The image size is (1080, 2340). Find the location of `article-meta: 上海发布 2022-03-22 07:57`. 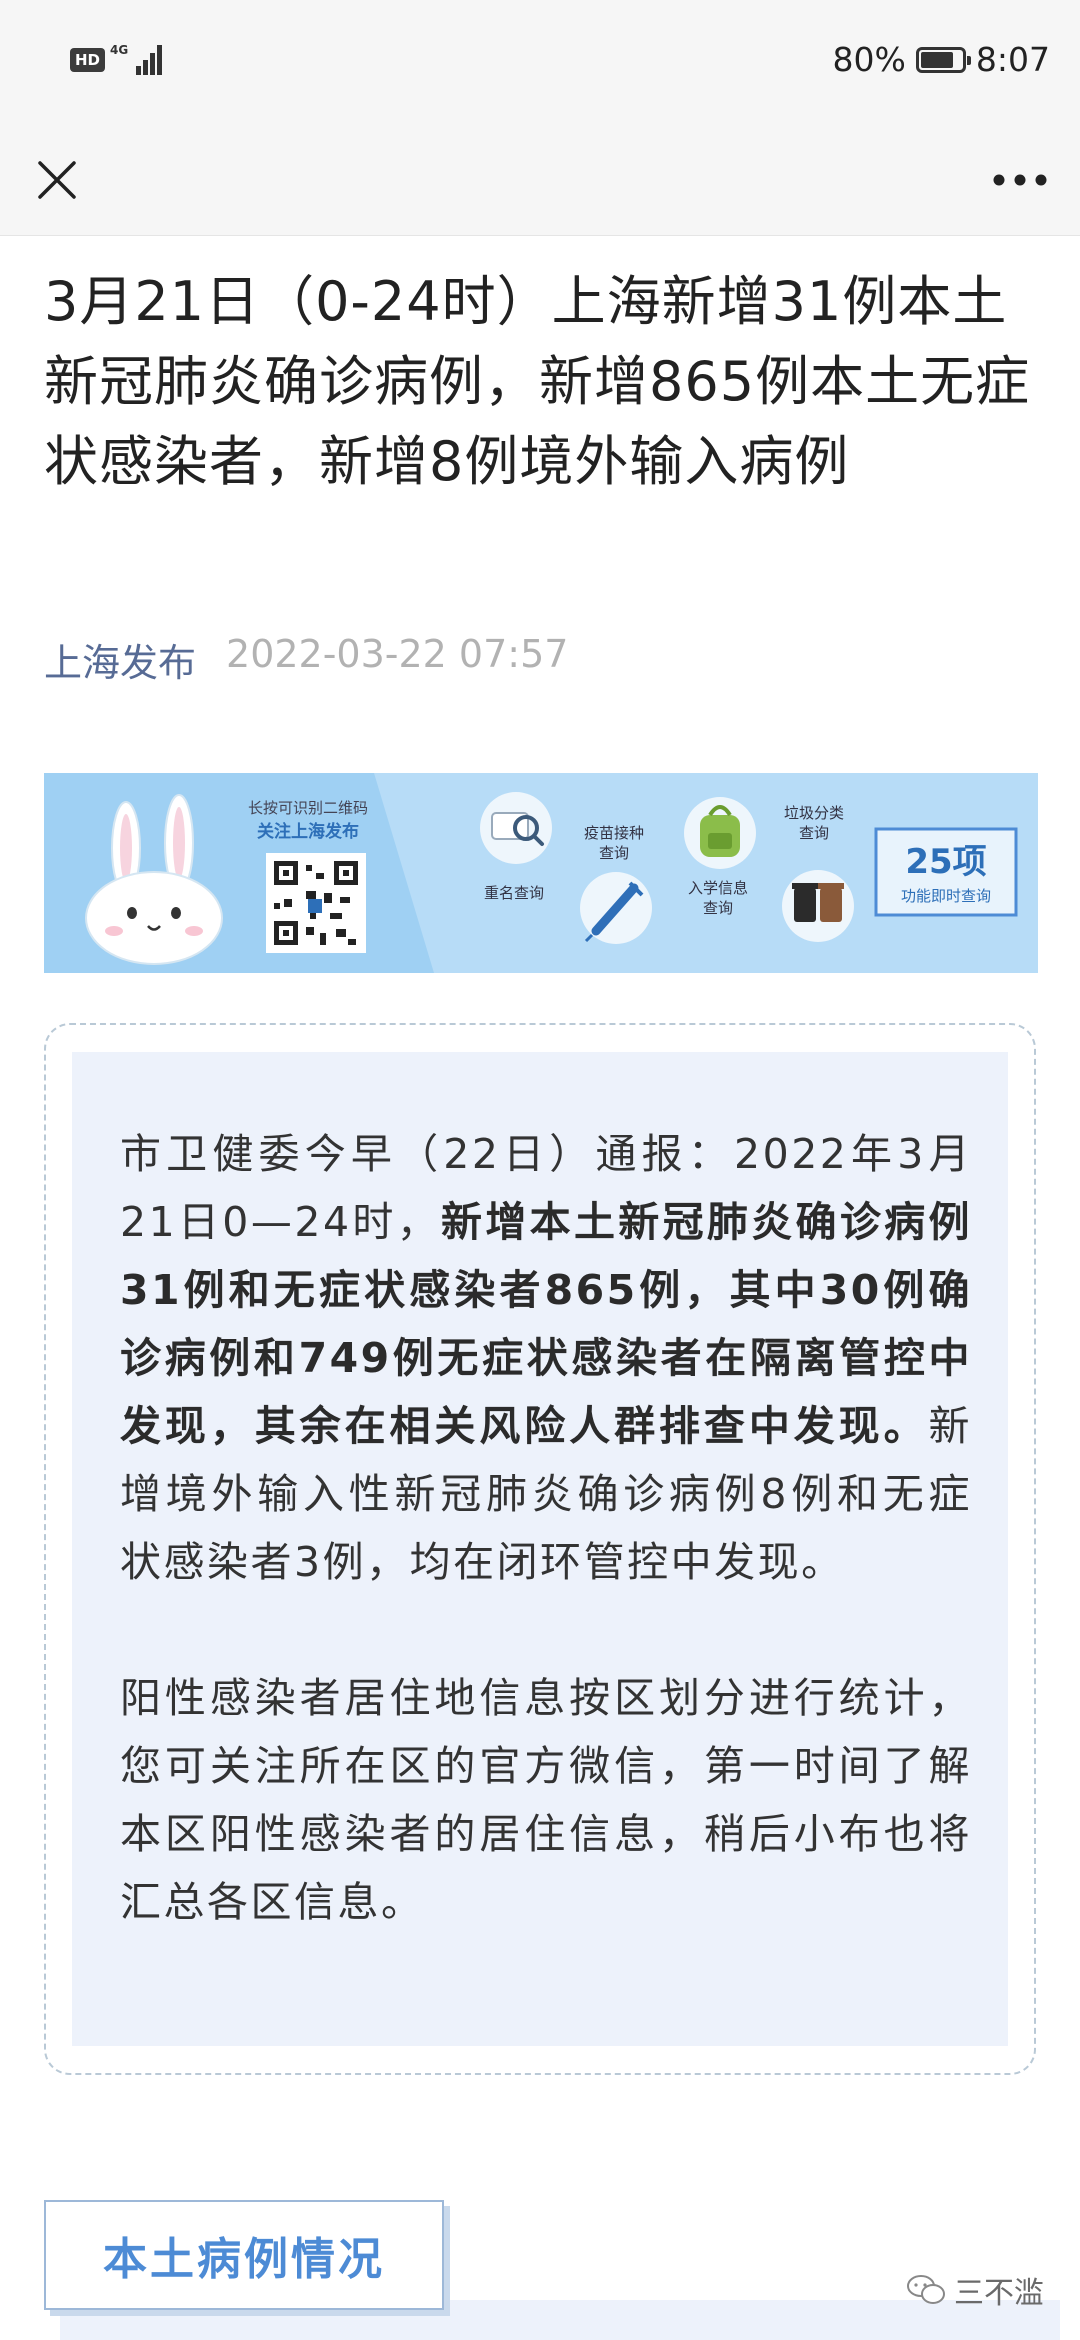

article-meta: 上海发布 2022-03-22 07:57 is located at coordinates (306, 659).